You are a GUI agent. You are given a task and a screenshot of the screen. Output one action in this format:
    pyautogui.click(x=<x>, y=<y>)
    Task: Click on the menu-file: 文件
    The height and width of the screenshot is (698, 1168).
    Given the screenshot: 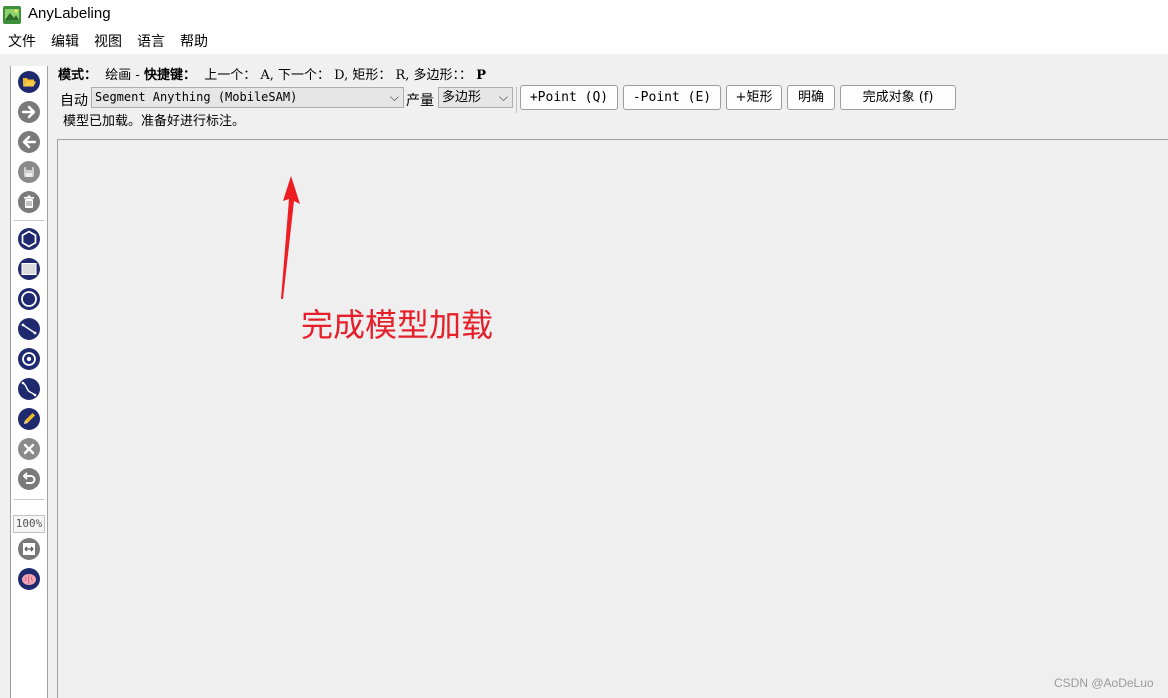 What is the action you would take?
    pyautogui.click(x=21, y=42)
    